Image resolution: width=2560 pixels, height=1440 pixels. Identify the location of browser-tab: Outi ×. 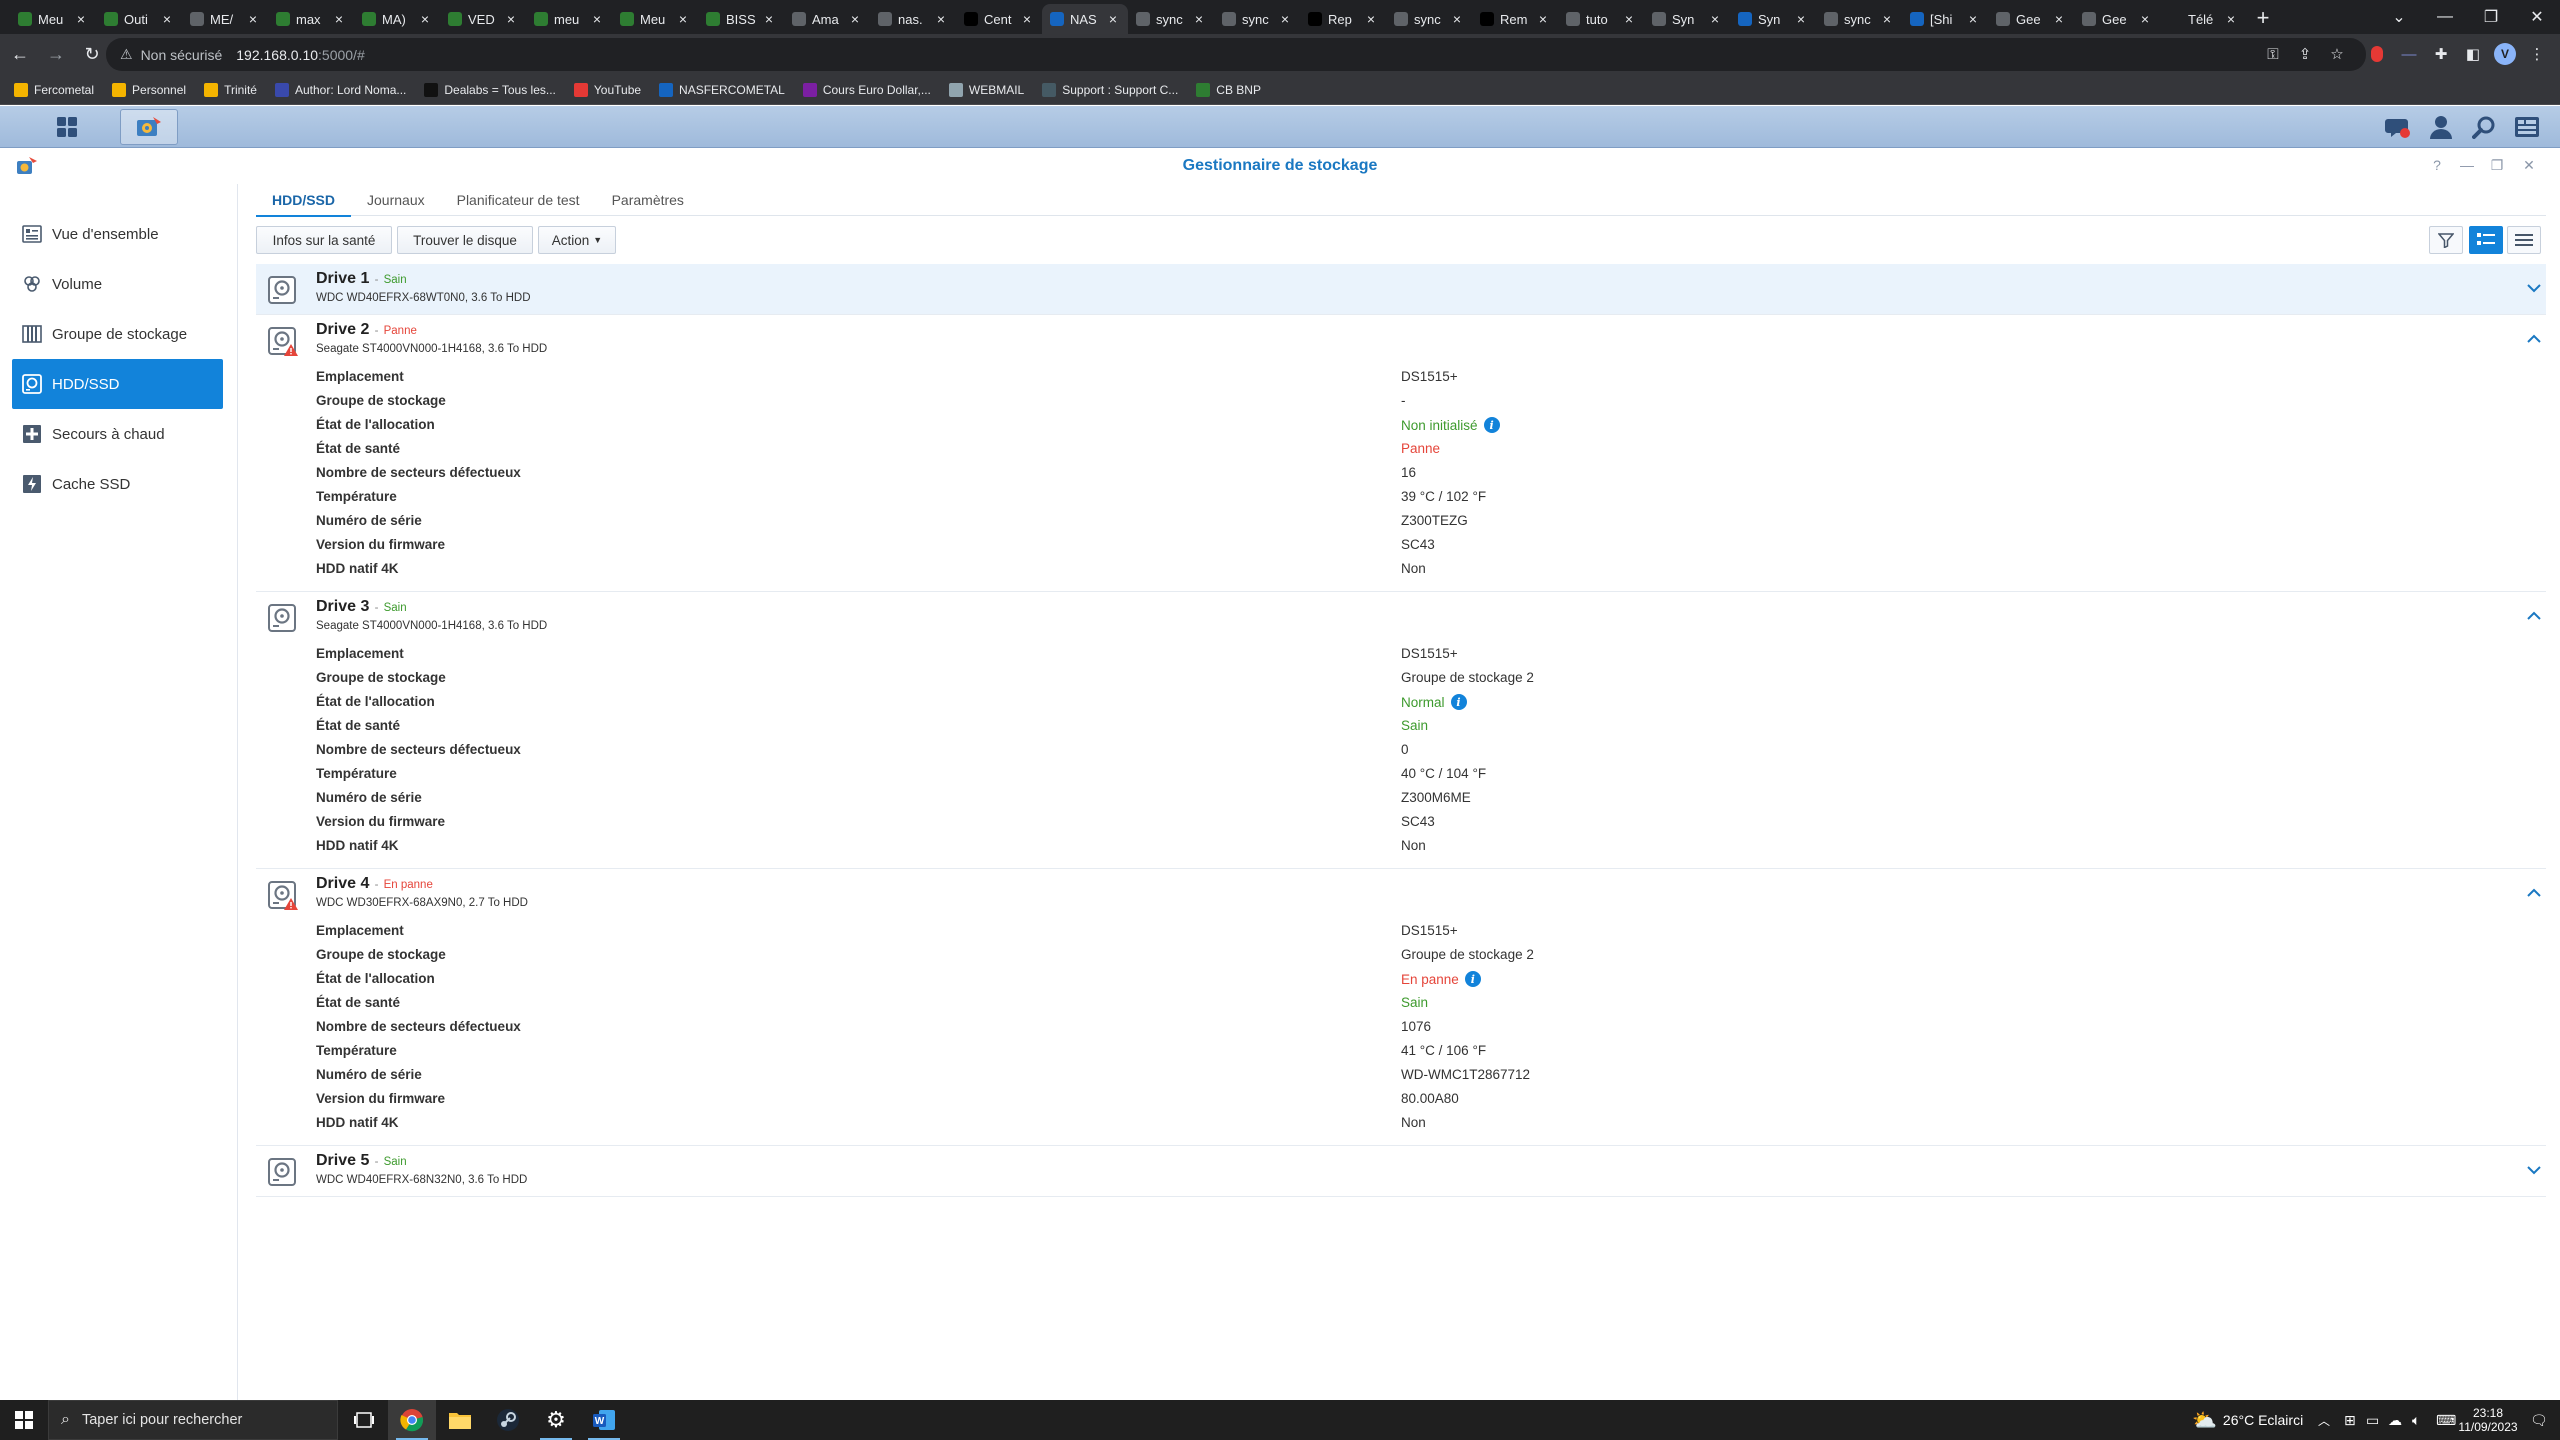
(139, 19).